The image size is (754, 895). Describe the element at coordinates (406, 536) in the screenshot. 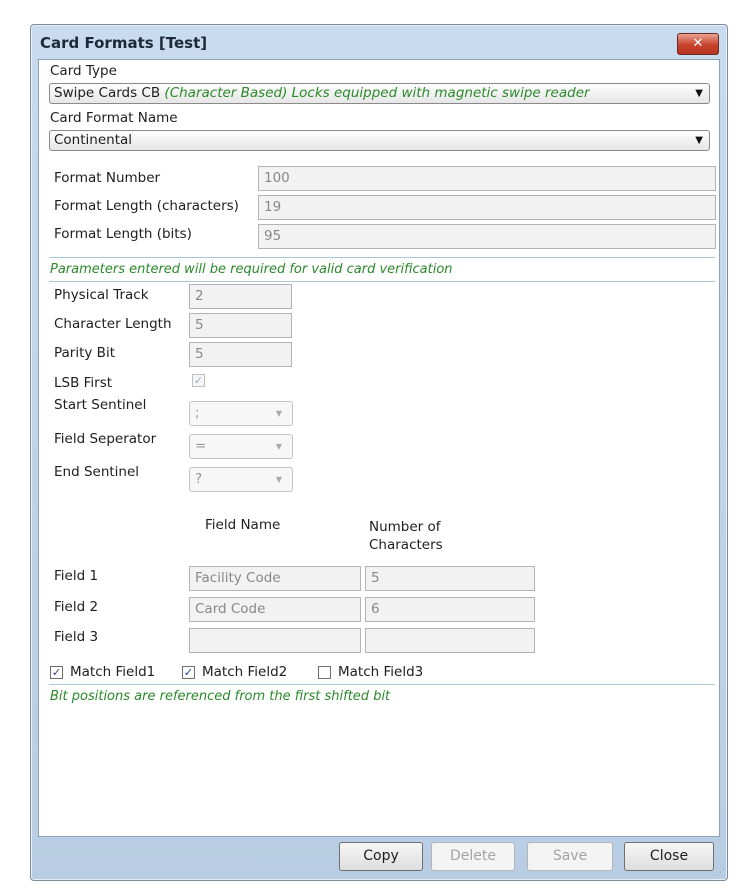

I see `character-count-column-header: Number of Characters` at that location.